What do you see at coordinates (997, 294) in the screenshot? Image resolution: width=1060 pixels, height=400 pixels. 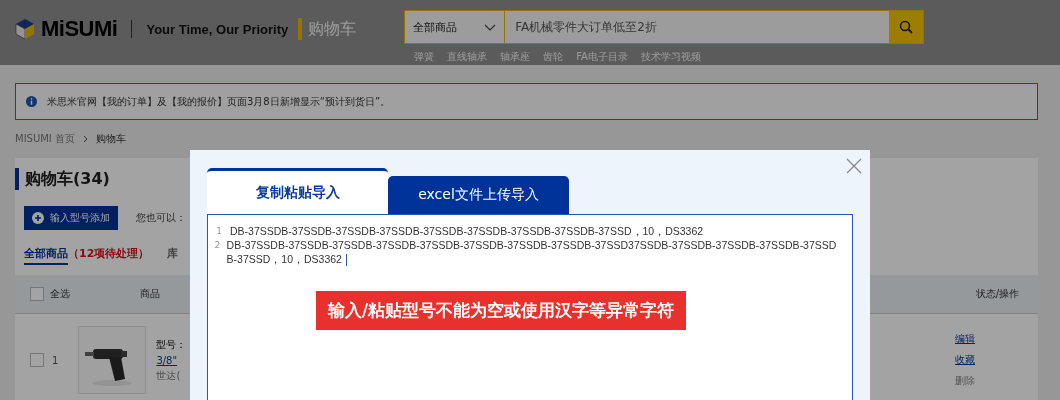 I see `column-header: 状态/操作` at bounding box center [997, 294].